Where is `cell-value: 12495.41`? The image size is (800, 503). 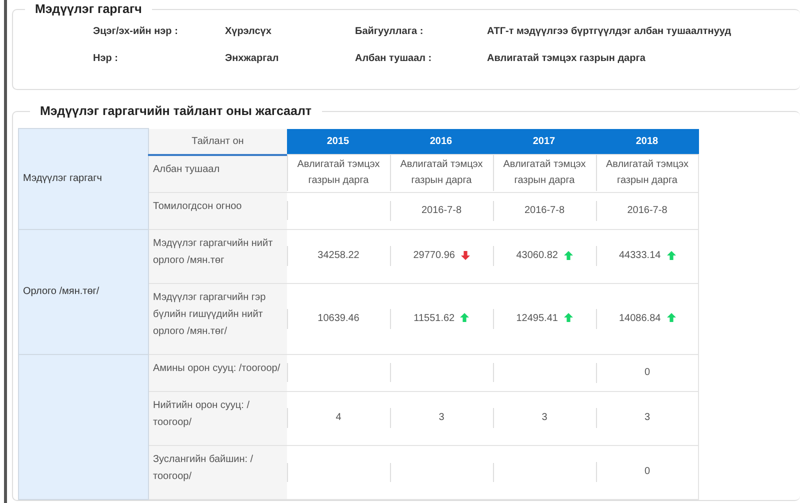 cell-value: 12495.41 is located at coordinates (537, 318).